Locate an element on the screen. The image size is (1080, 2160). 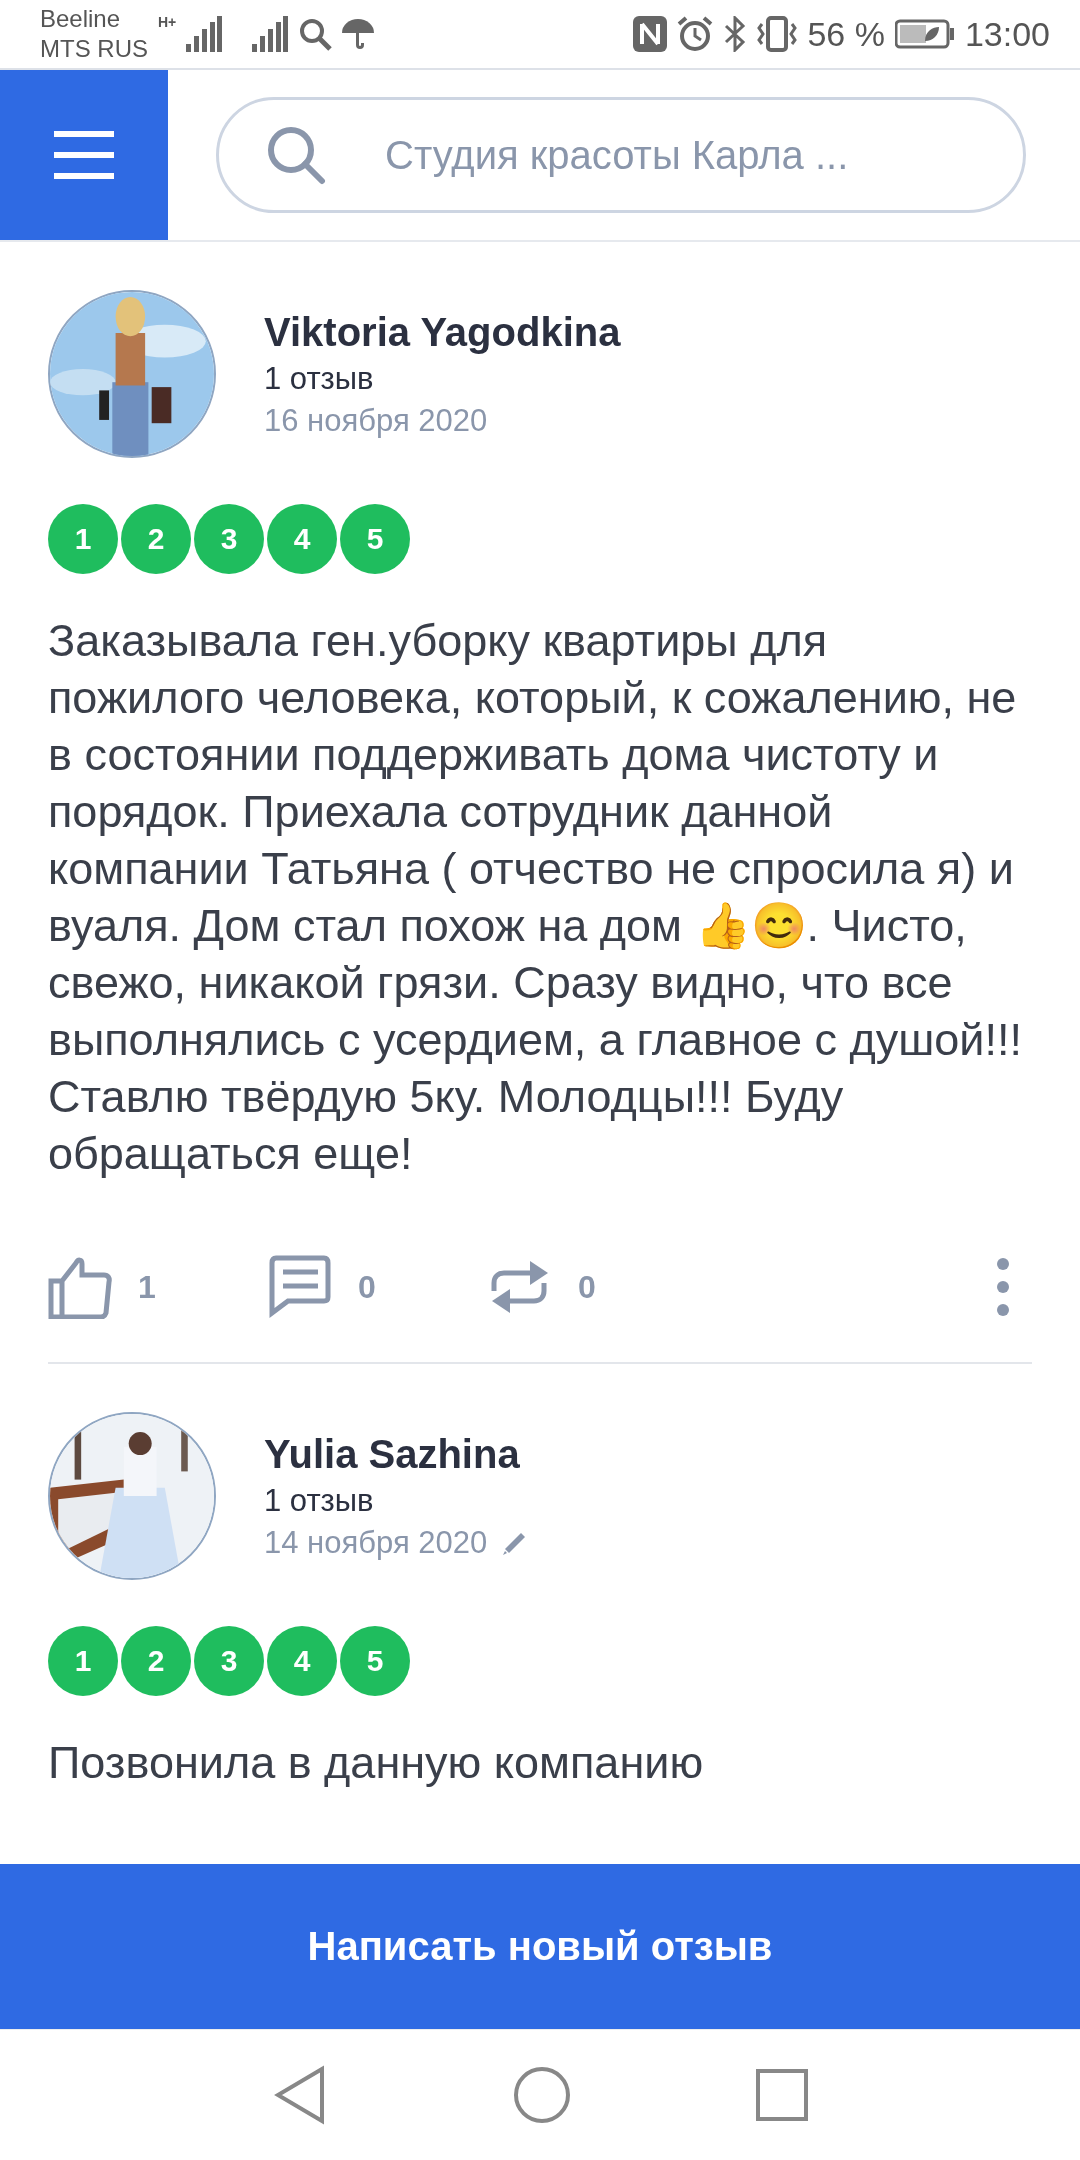
vibrate-icon is located at coordinates (777, 34).